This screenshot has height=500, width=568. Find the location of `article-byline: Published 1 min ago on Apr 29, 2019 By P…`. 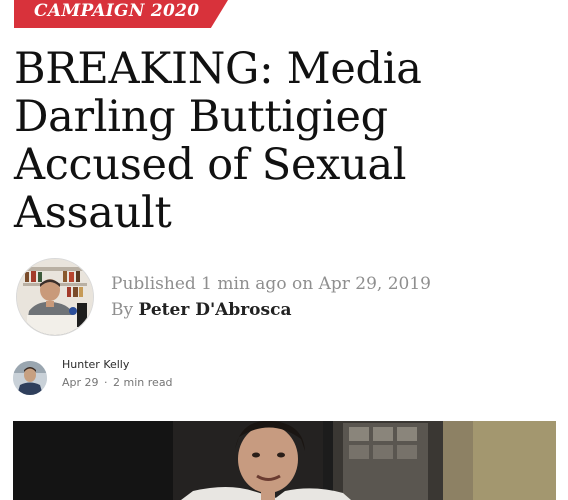

article-byline: Published 1 min ago on Apr 29, 2019 By P… is located at coordinates (271, 297).